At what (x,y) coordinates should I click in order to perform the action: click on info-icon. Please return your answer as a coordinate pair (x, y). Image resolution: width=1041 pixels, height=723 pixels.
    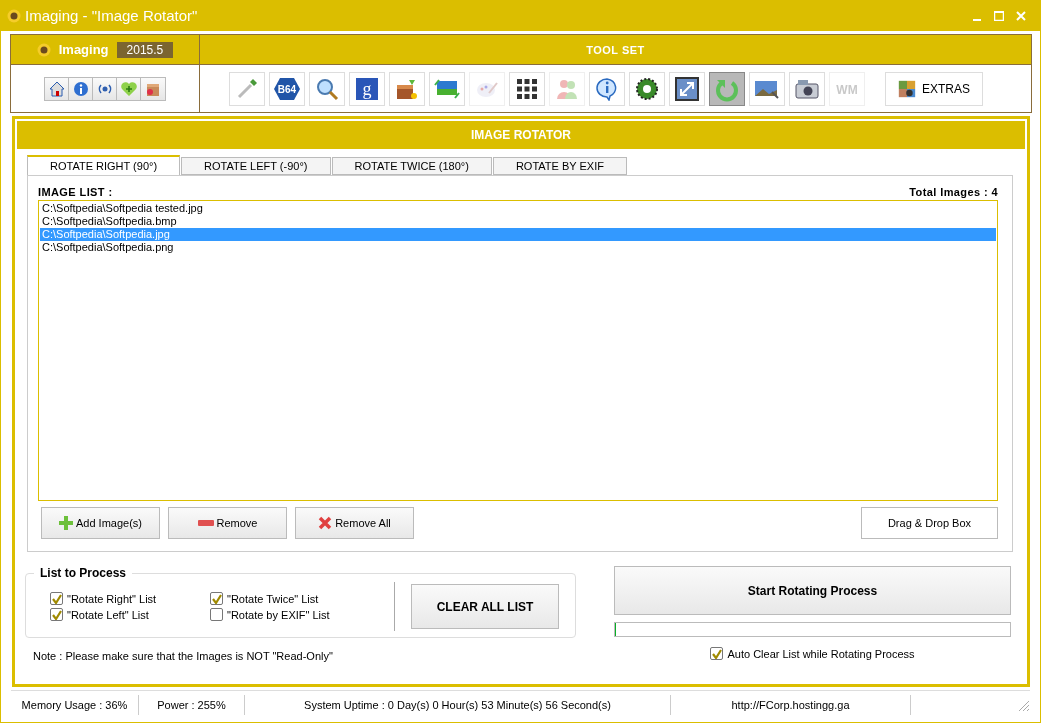
    Looking at the image, I should click on (81, 88).